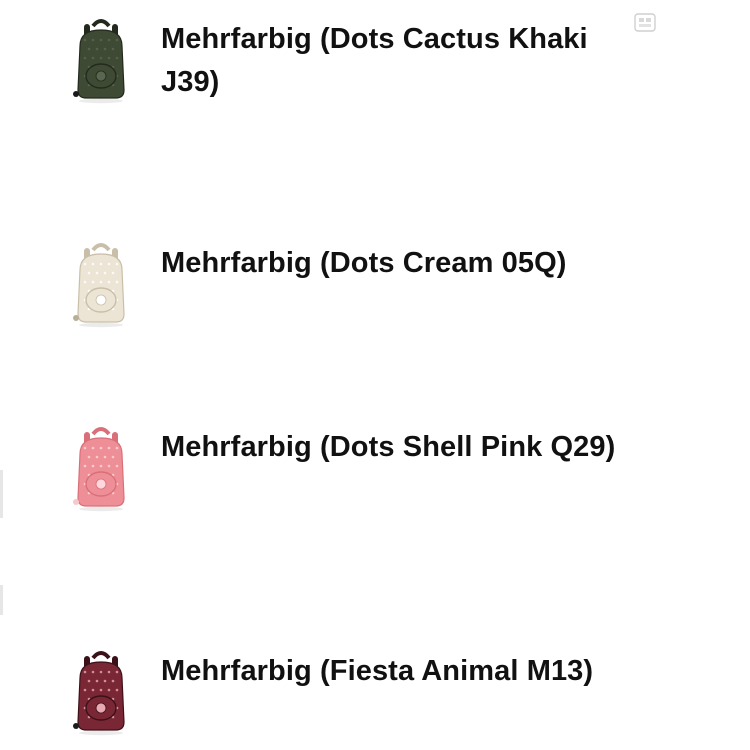 Image resolution: width=750 pixels, height=750 pixels. What do you see at coordinates (645, 23) in the screenshot?
I see `image-placeholder-icon` at bounding box center [645, 23].